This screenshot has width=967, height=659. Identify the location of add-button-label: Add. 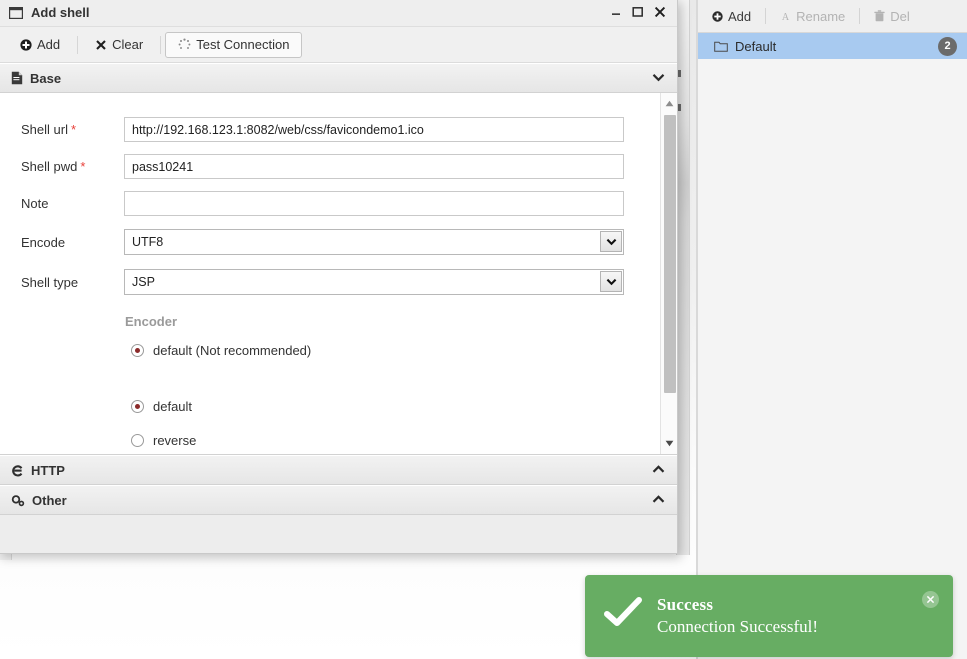
(49, 44).